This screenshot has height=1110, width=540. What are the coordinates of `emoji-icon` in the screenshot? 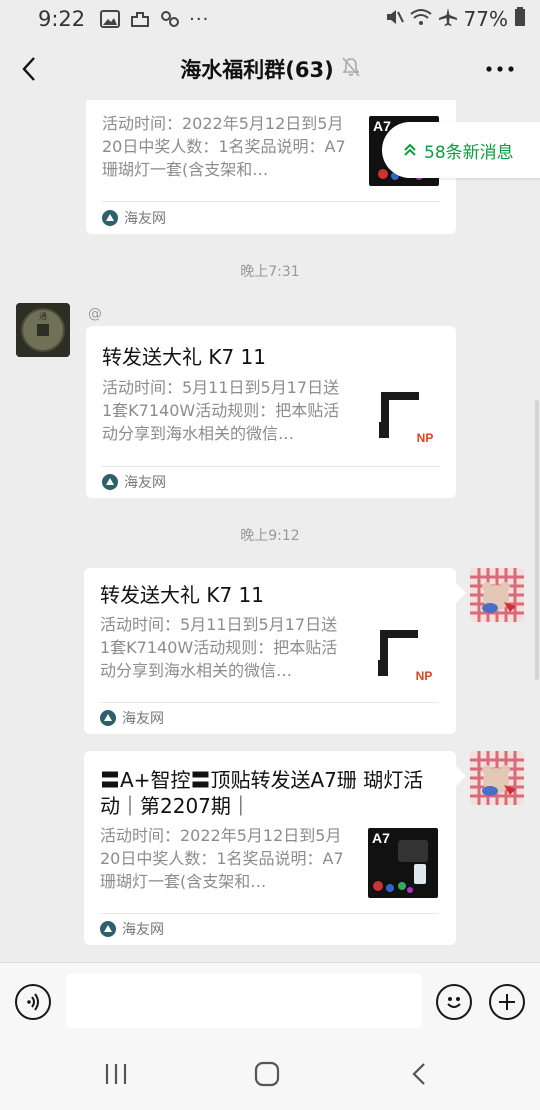 It's located at (454, 1002).